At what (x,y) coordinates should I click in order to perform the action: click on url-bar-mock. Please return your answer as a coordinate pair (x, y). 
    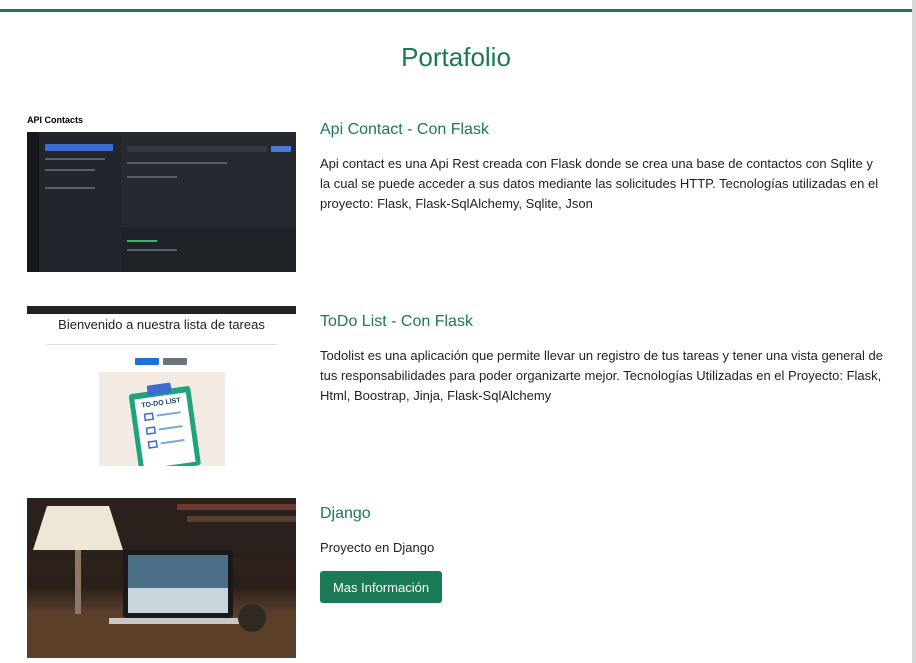
    Looking at the image, I should click on (197, 149).